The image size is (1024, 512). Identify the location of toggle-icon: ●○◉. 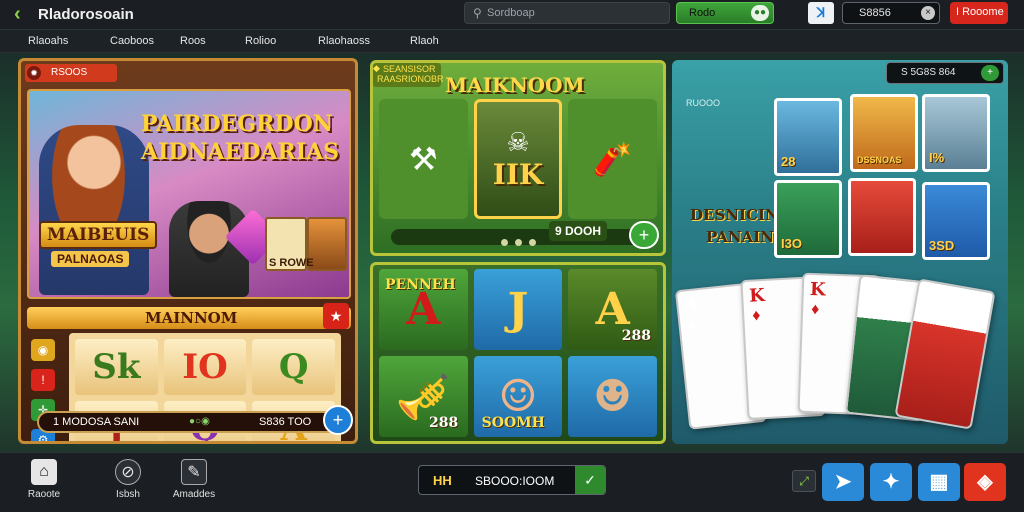
(199, 421).